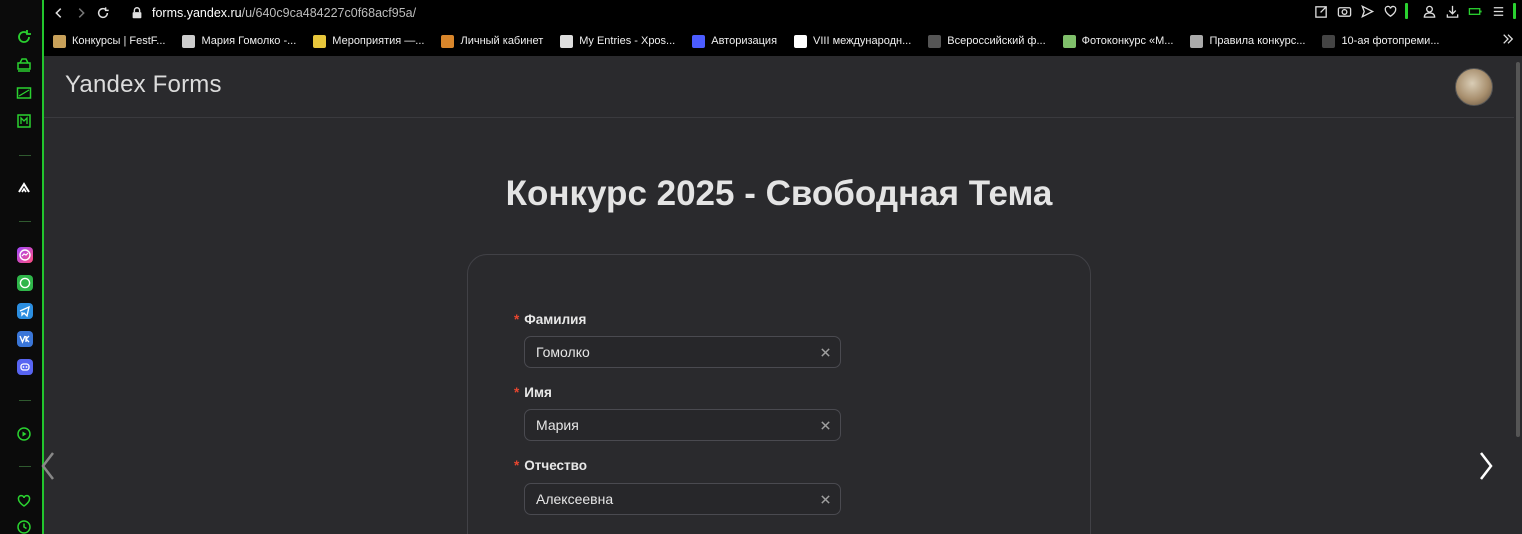  What do you see at coordinates (24, 37) in the screenshot?
I see `refresh-icon` at bounding box center [24, 37].